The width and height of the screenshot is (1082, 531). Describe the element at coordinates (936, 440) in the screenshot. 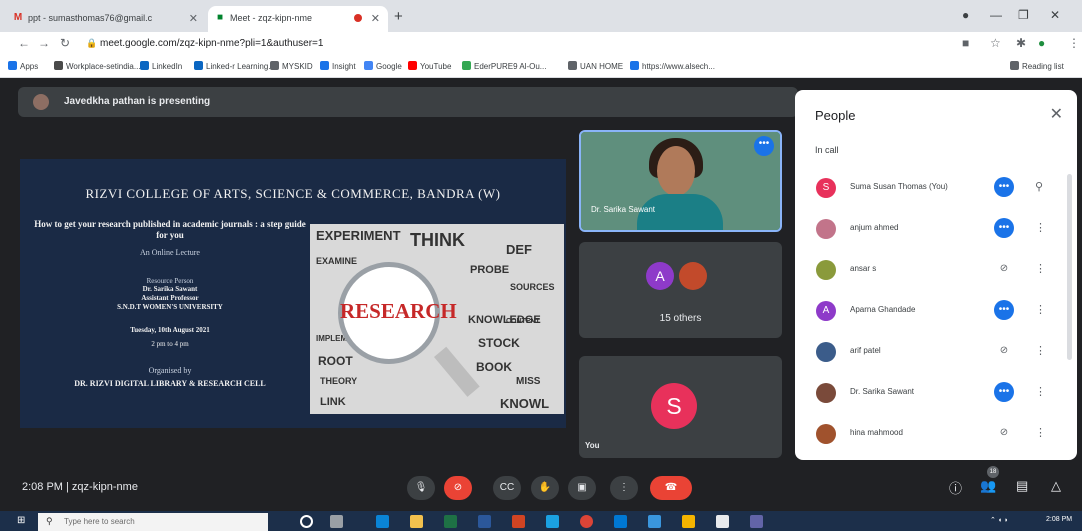

I see `participant-row: hina mahmood ⊘ ⋮` at that location.